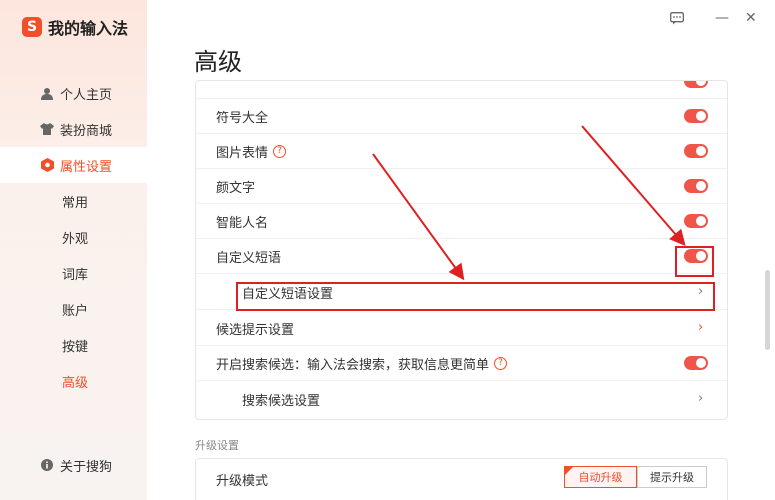 The width and height of the screenshot is (775, 500). I want to click on sidebar-item-label: 关于搜狗, so click(86, 467).